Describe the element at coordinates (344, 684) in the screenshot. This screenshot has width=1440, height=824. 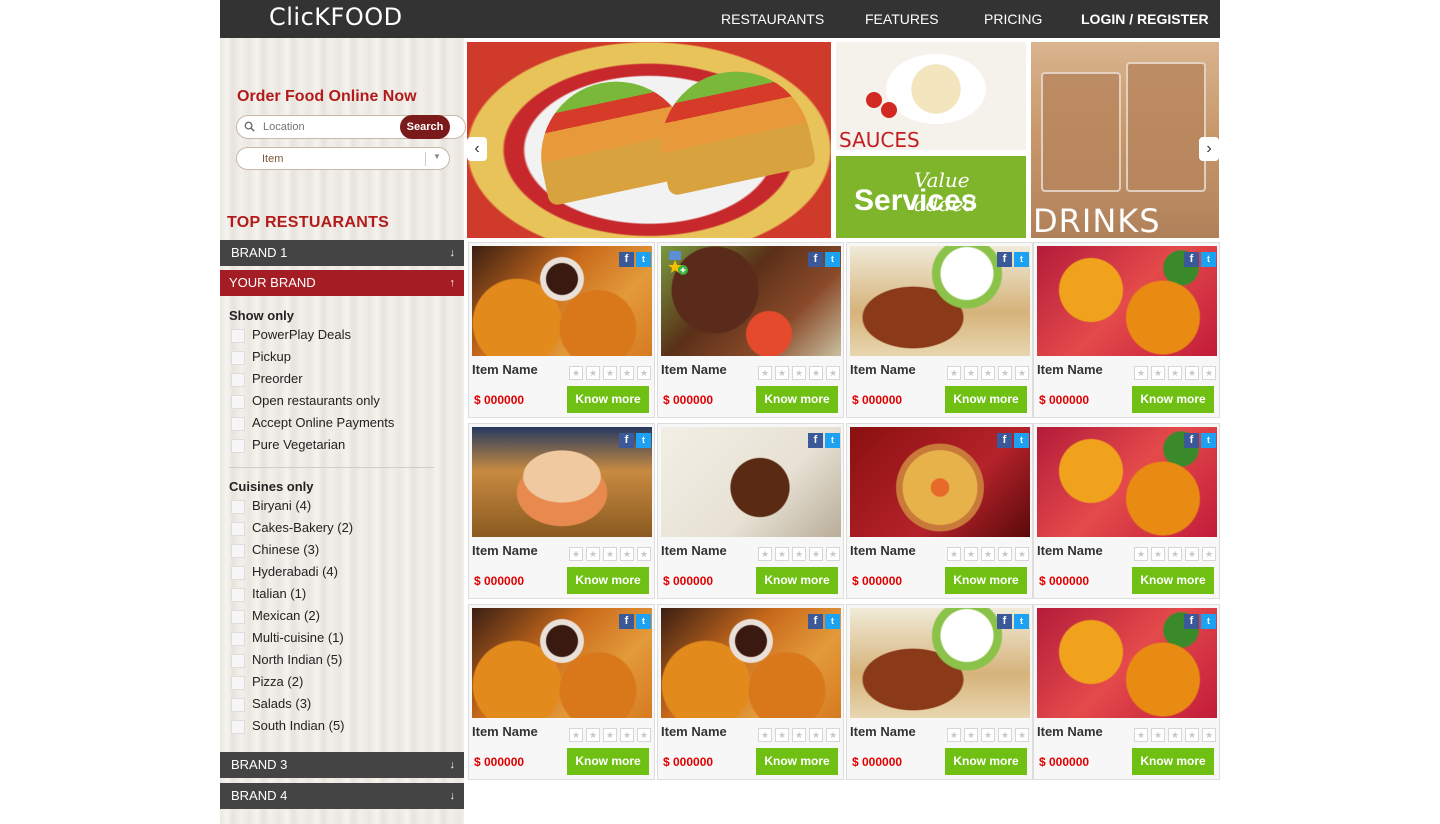
I see `filter-option: Pizza (2)` at that location.